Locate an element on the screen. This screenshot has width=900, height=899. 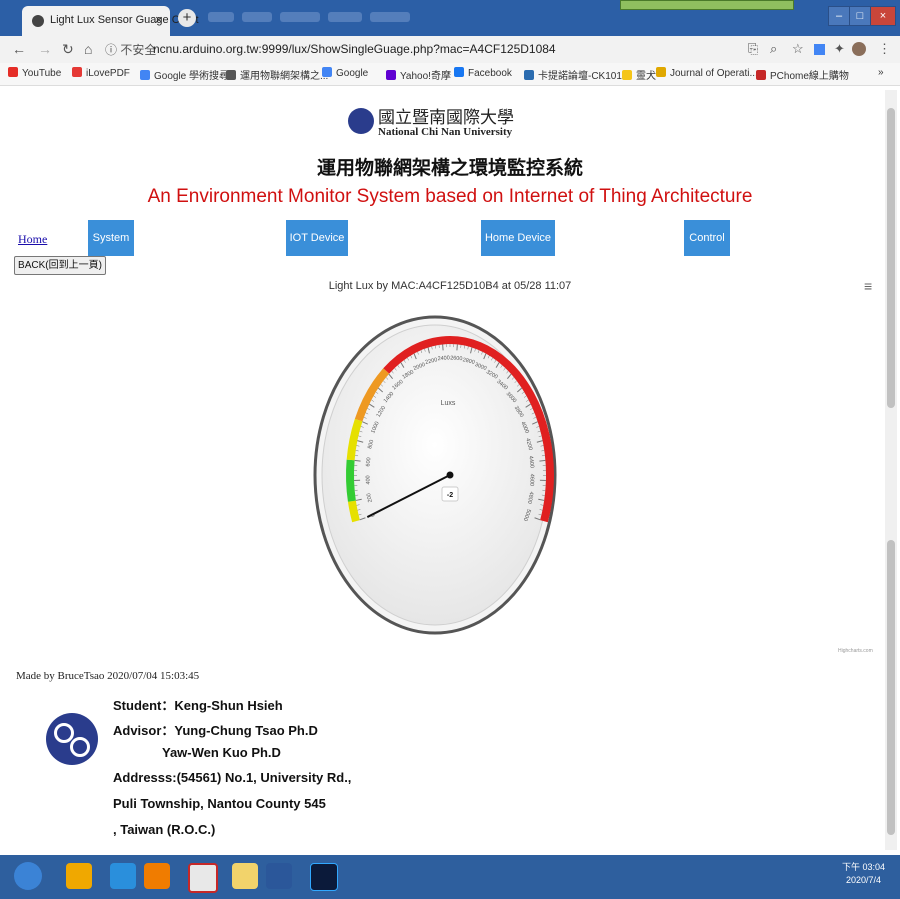
system-title-zh: 運用物聯網架構之環境監控系統 is located at coordinates (449, 168).